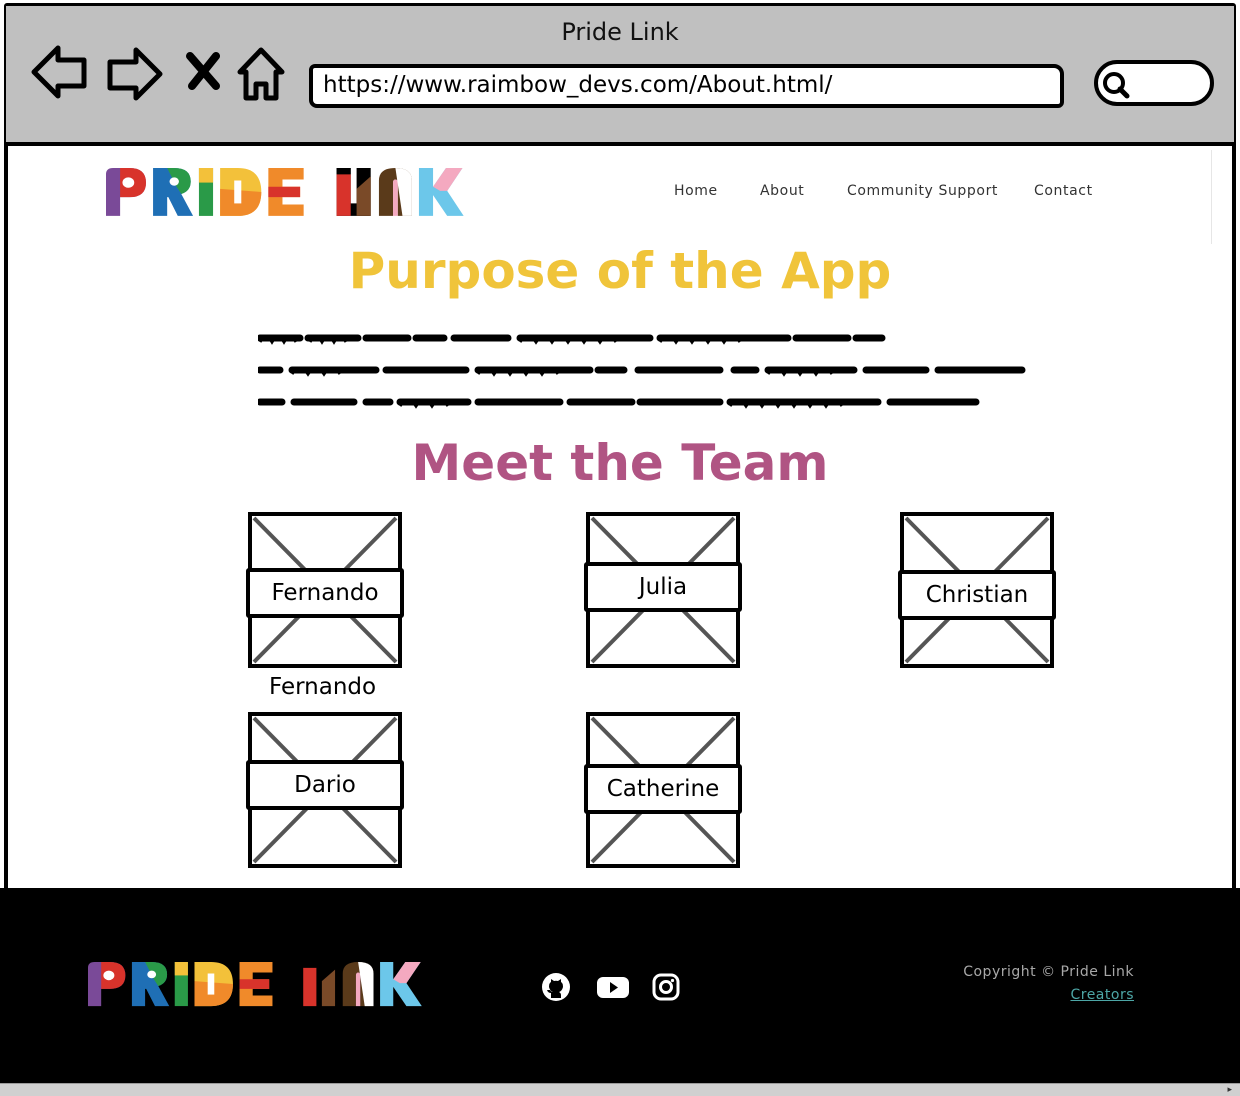 This screenshot has width=1240, height=1096. What do you see at coordinates (1154, 83) in the screenshot?
I see `browser-search-field` at bounding box center [1154, 83].